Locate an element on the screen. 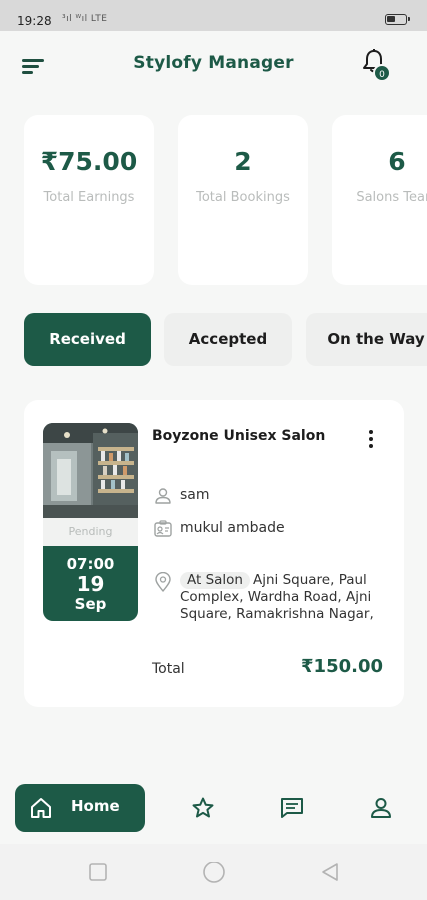 The image size is (427, 900). status-time: 19:28 is located at coordinates (34, 21).